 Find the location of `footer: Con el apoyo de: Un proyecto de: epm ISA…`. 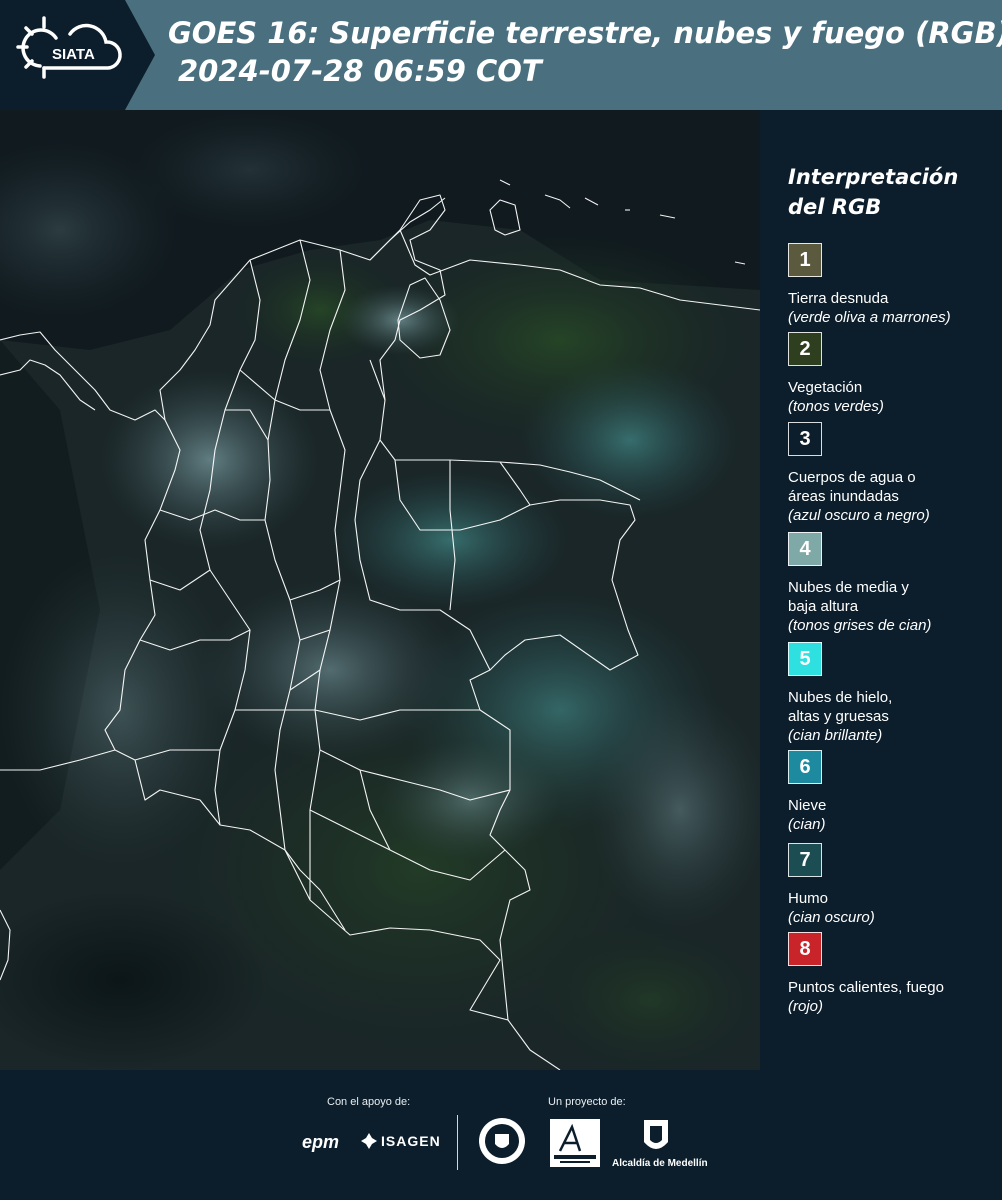

footer: Con el apoyo de: Un proyecto de: epm ISA… is located at coordinates (501, 1135).